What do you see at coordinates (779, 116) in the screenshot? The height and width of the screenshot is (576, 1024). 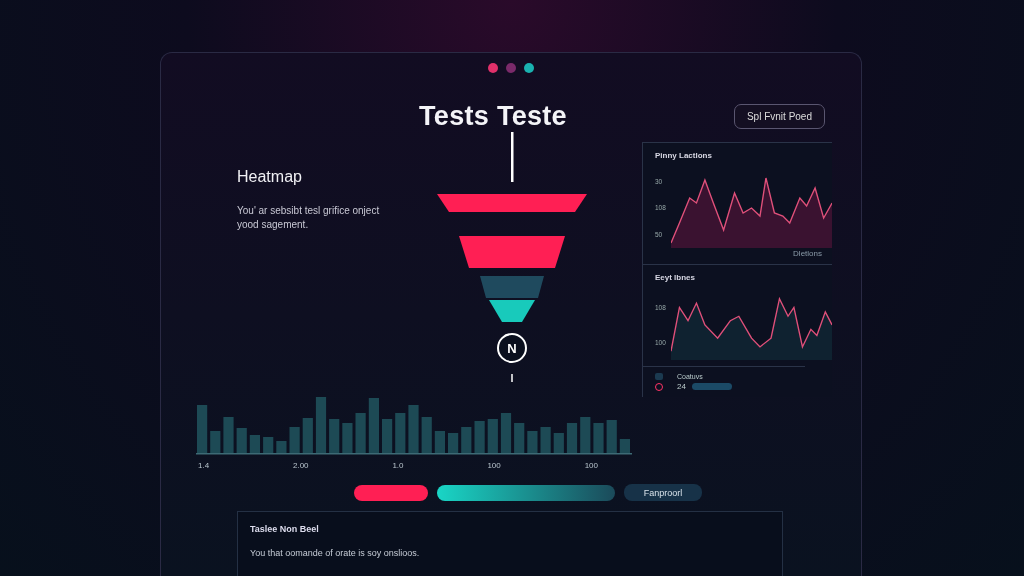 I see `panel-button: Spl Fvnit Poed` at bounding box center [779, 116].